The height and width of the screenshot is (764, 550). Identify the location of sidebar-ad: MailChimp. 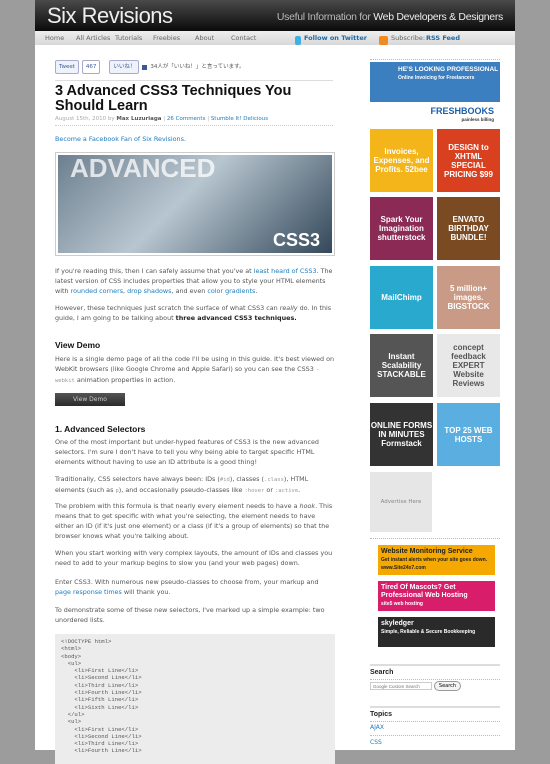
(401, 297).